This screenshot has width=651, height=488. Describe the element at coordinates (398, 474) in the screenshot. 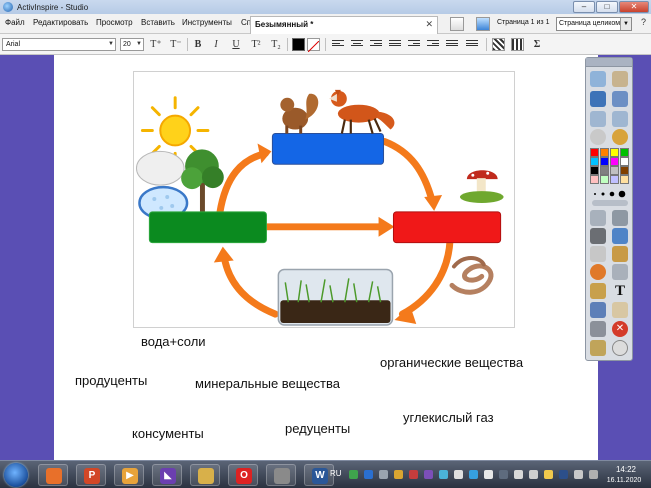

I see `tray-folder-icon` at that location.